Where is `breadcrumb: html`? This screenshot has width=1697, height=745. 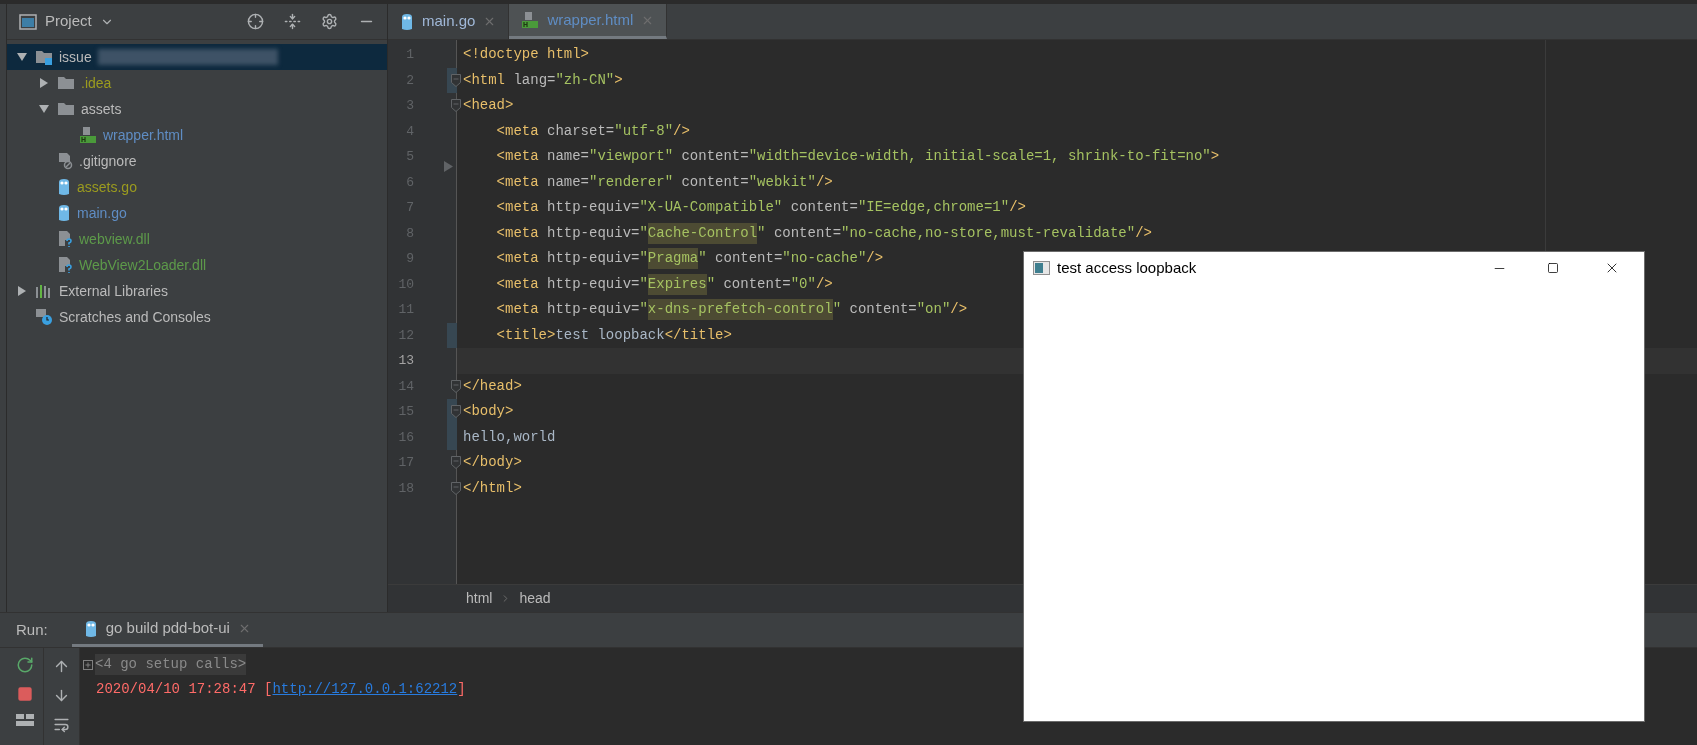
breadcrumb: html is located at coordinates (479, 598).